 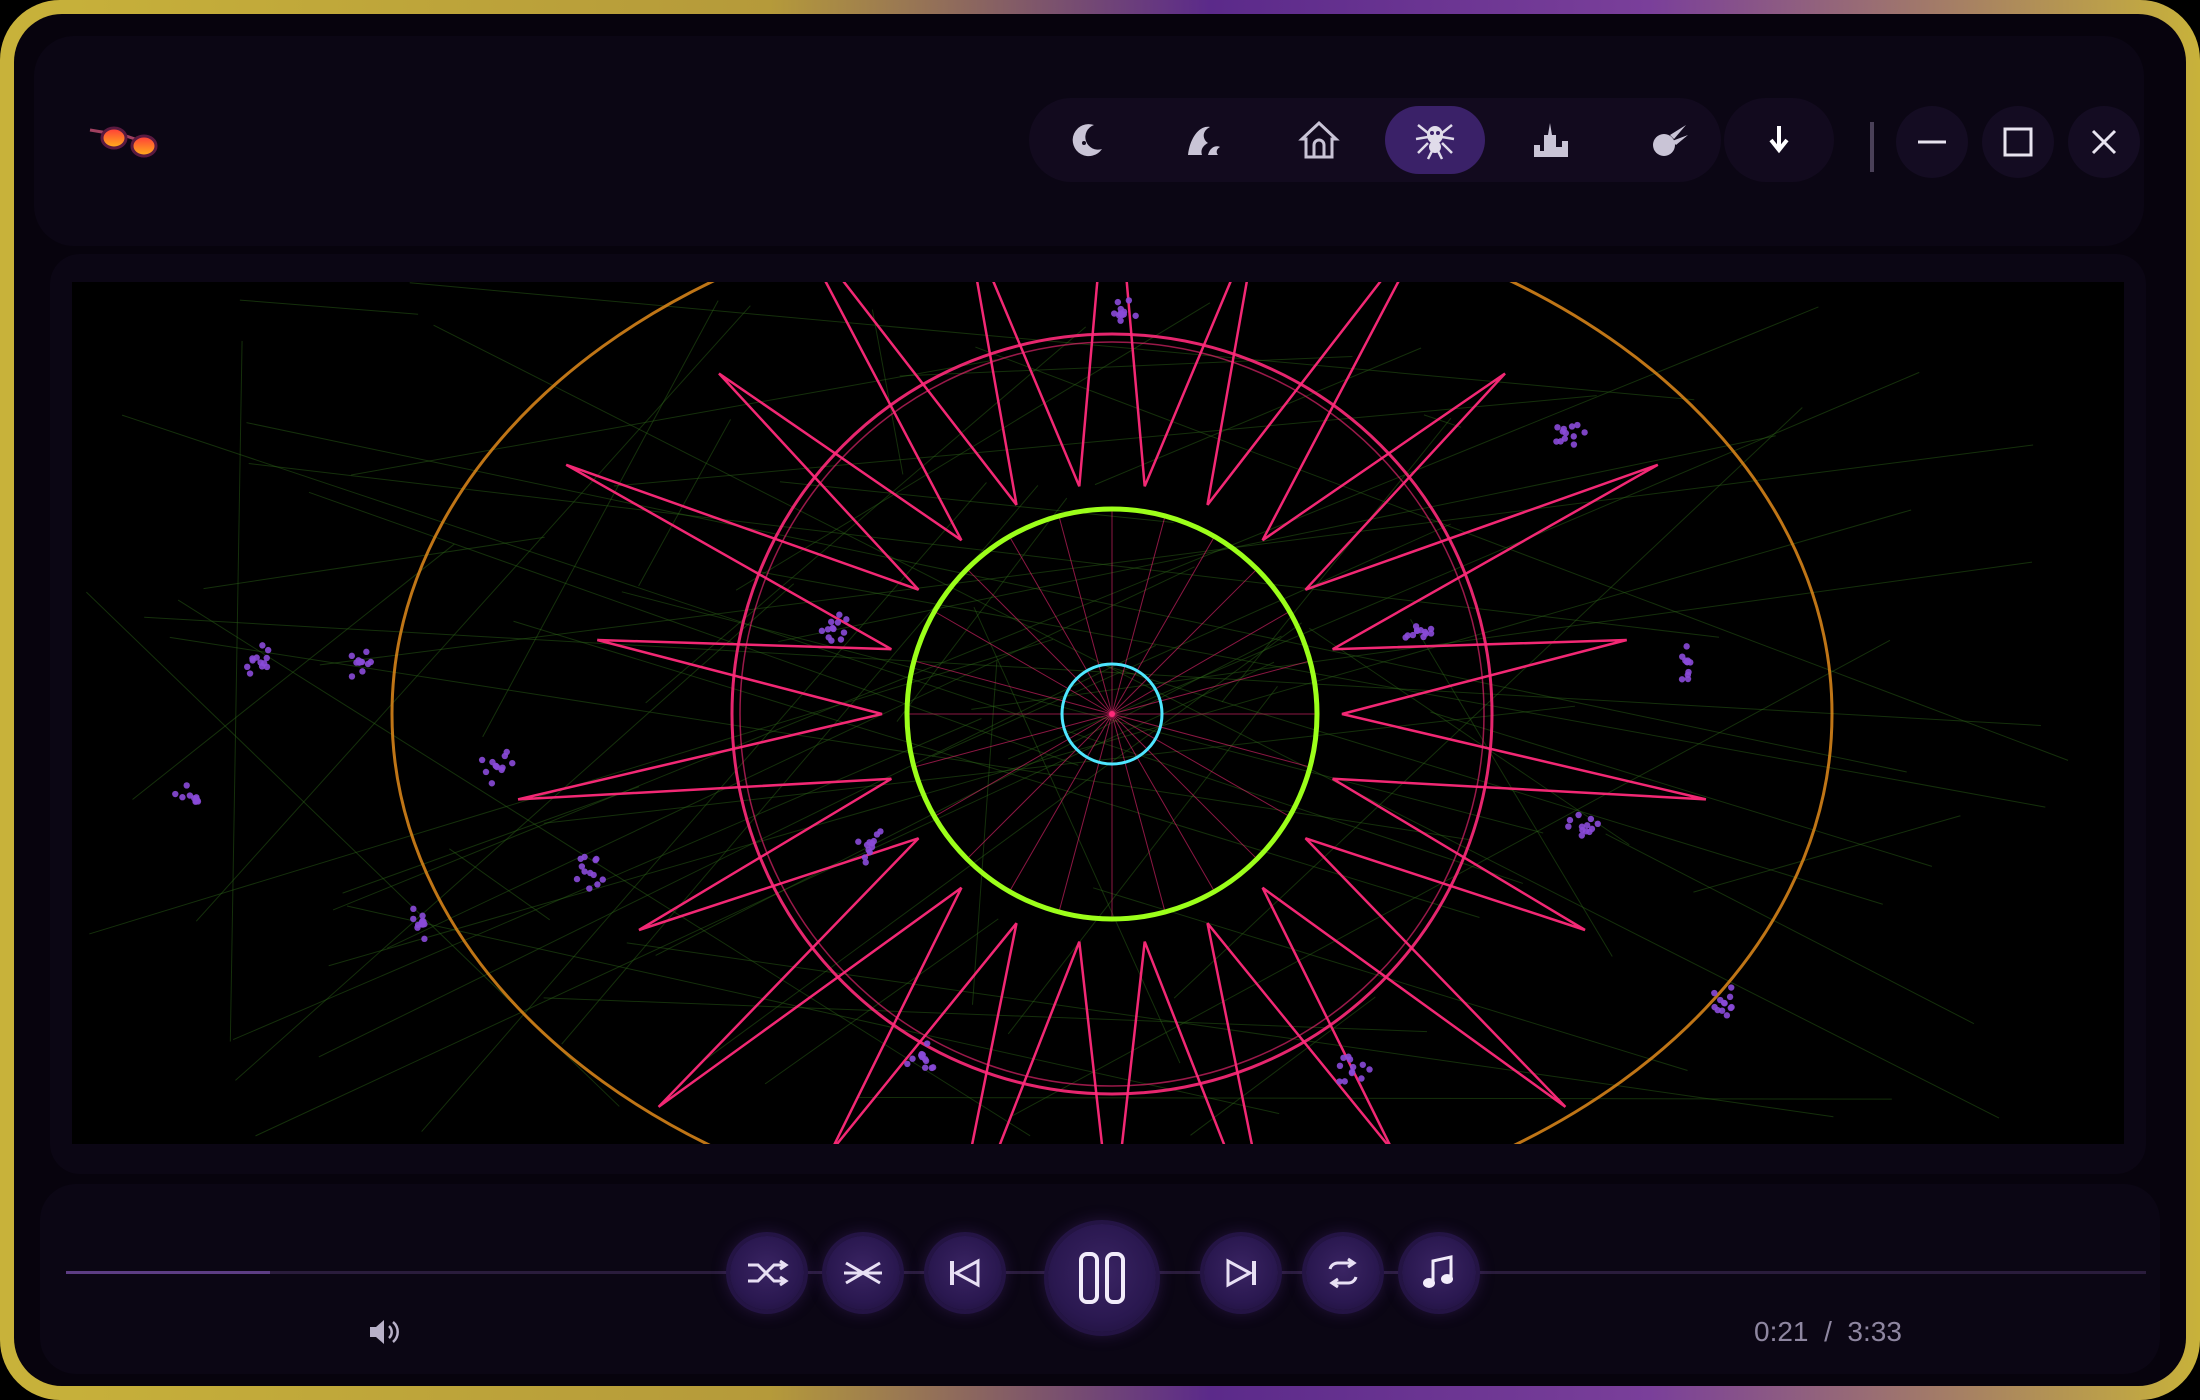 I want to click on download-button, so click(x=1779, y=140).